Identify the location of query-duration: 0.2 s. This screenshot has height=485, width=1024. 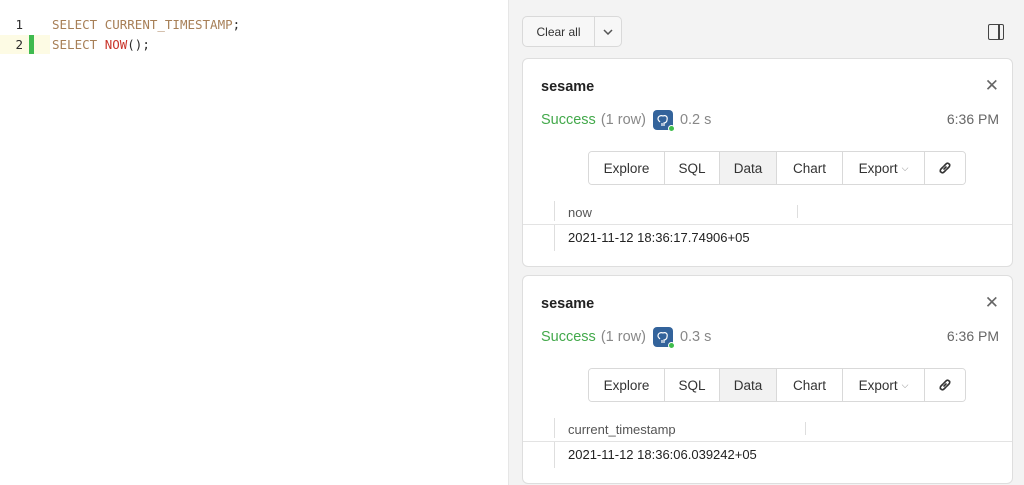
(695, 120).